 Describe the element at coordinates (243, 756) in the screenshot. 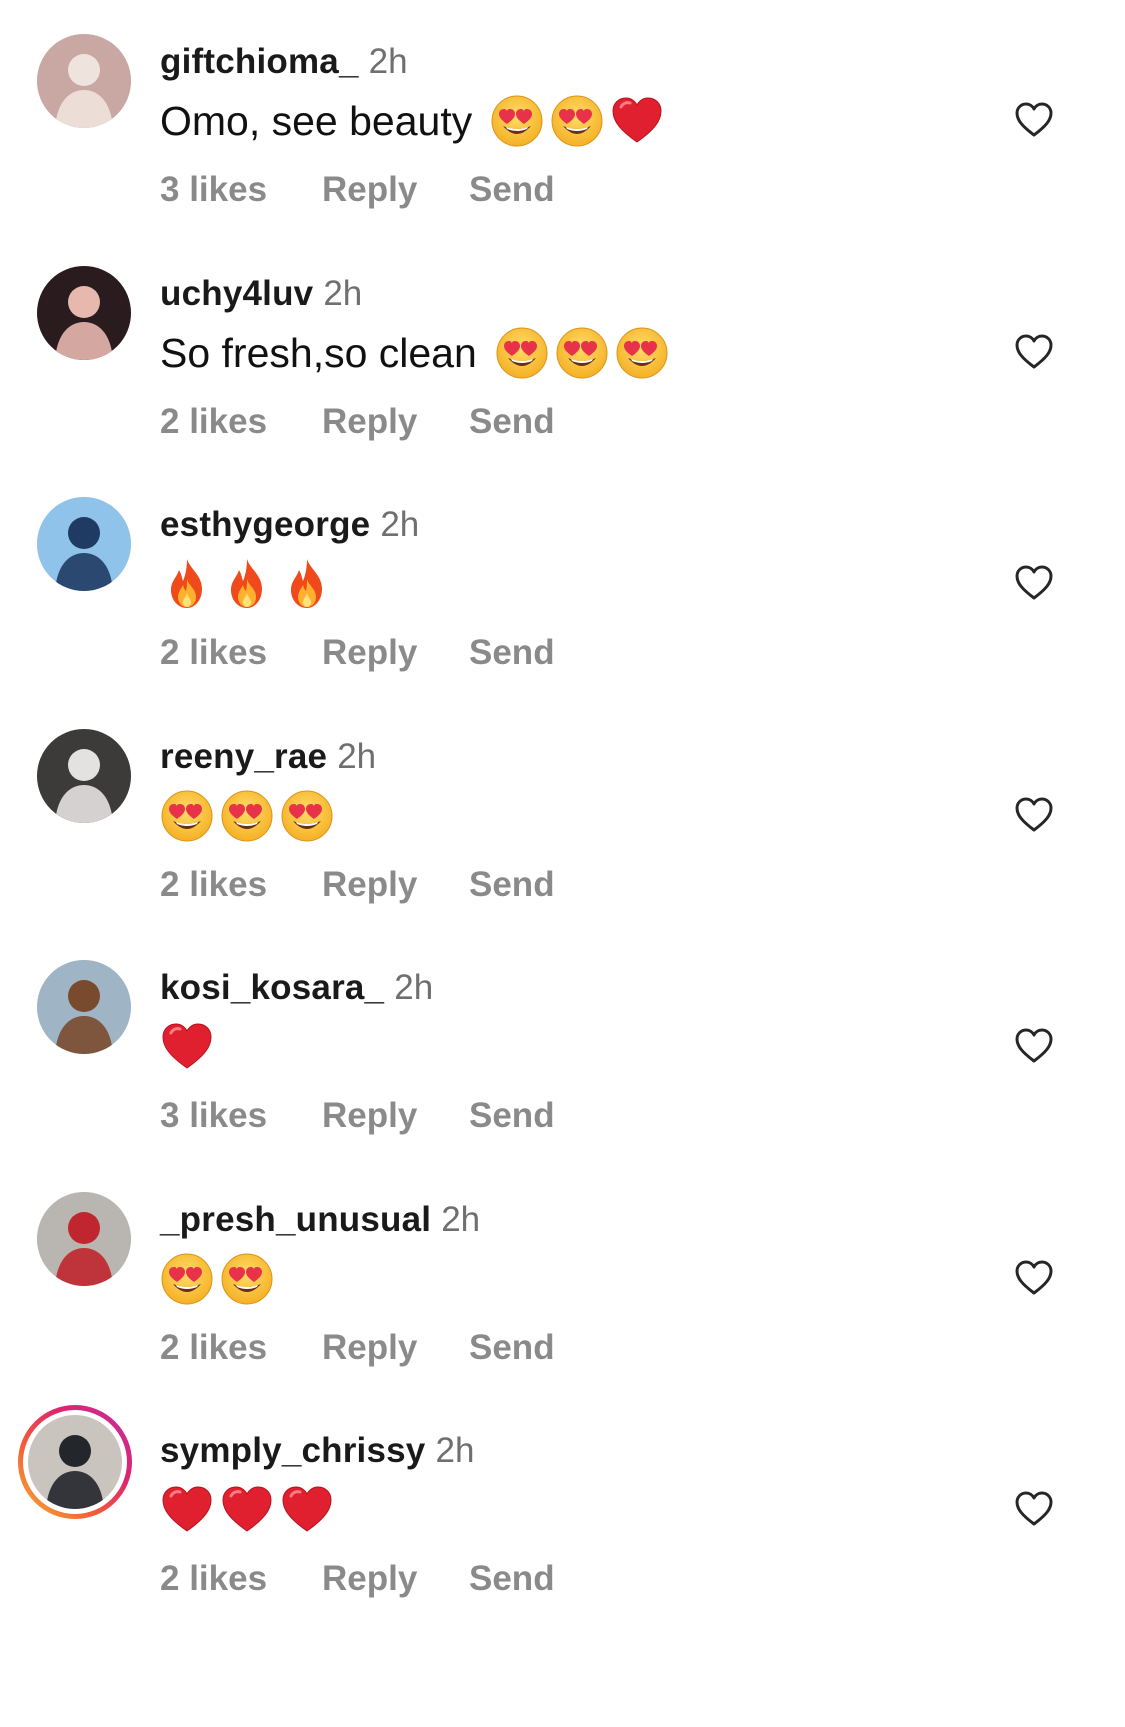

I see `username: reeny_rae` at that location.